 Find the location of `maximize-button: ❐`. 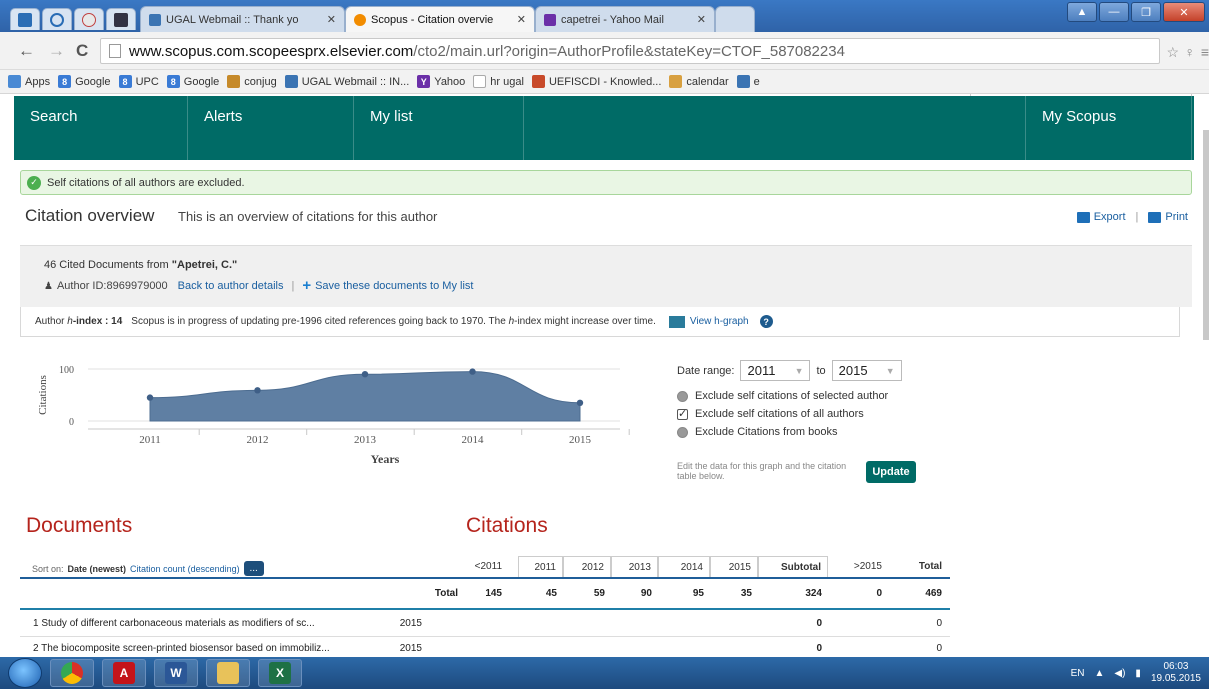

maximize-button: ❐ is located at coordinates (1146, 12).